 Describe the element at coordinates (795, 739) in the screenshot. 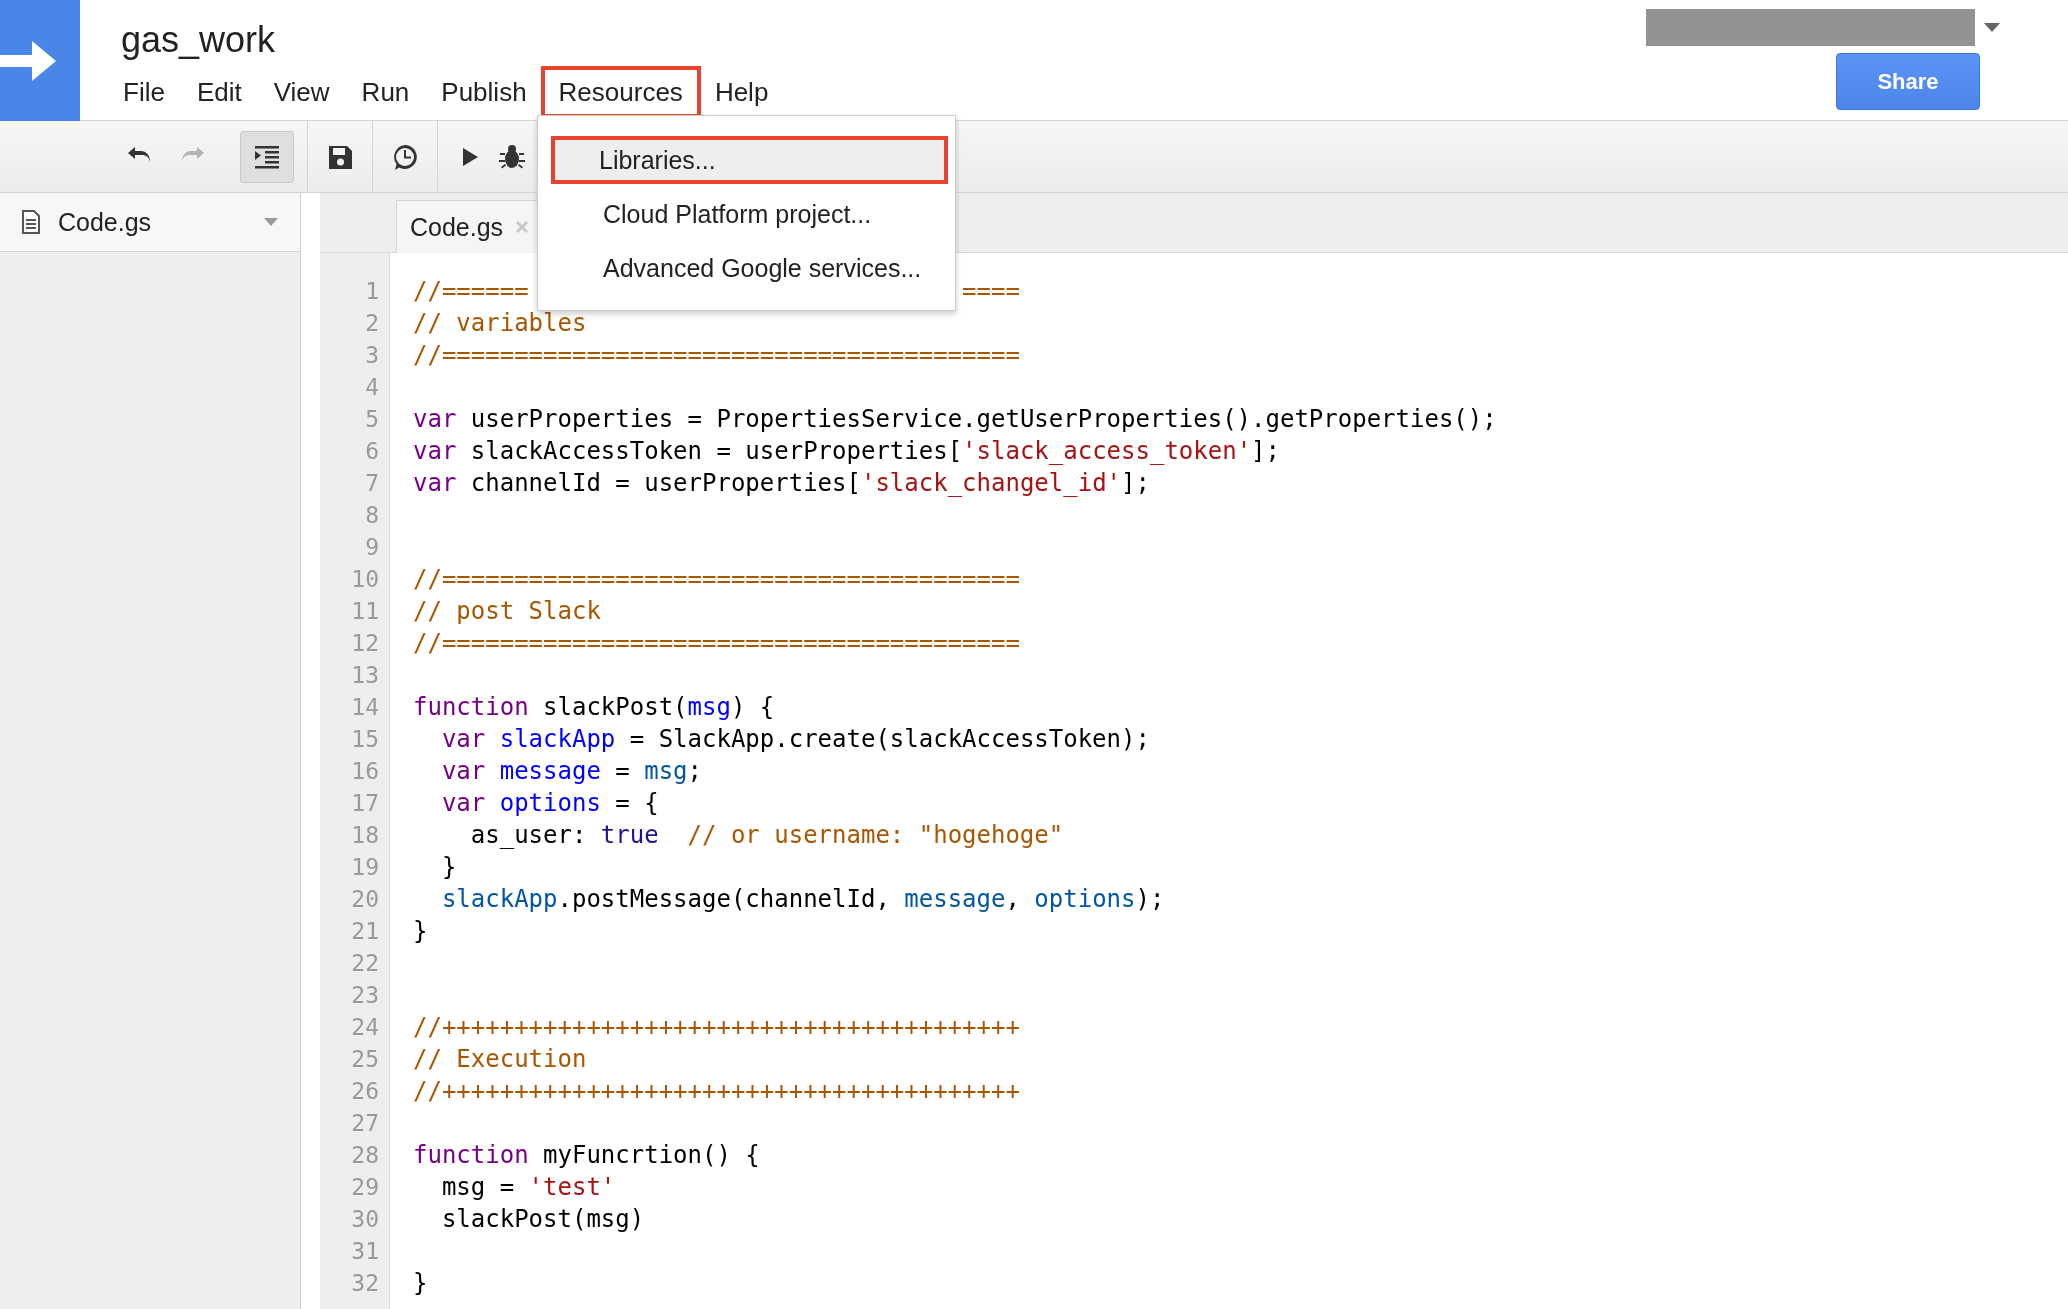

I see `code-line: var slackApp = SlackApp.create(slackAccessToken);` at that location.